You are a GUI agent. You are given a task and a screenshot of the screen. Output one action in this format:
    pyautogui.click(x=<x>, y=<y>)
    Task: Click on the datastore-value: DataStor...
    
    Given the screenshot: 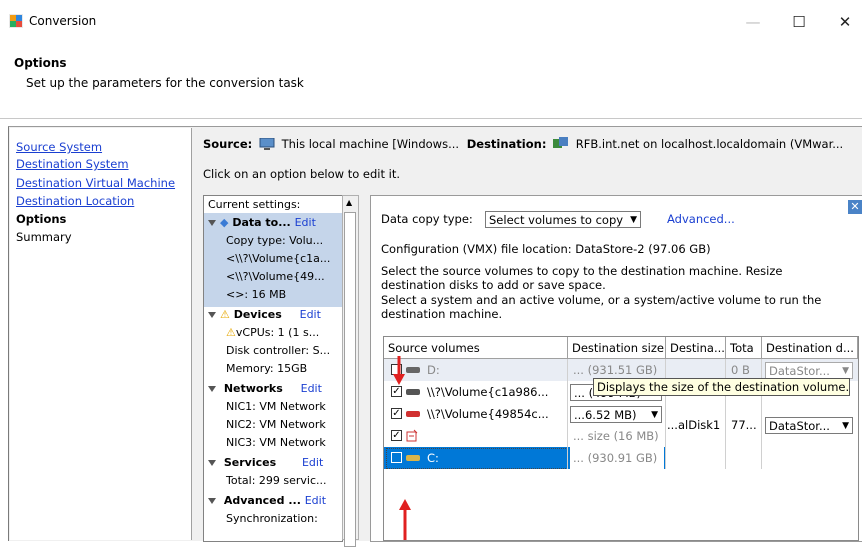 What is the action you would take?
    pyautogui.click(x=799, y=371)
    